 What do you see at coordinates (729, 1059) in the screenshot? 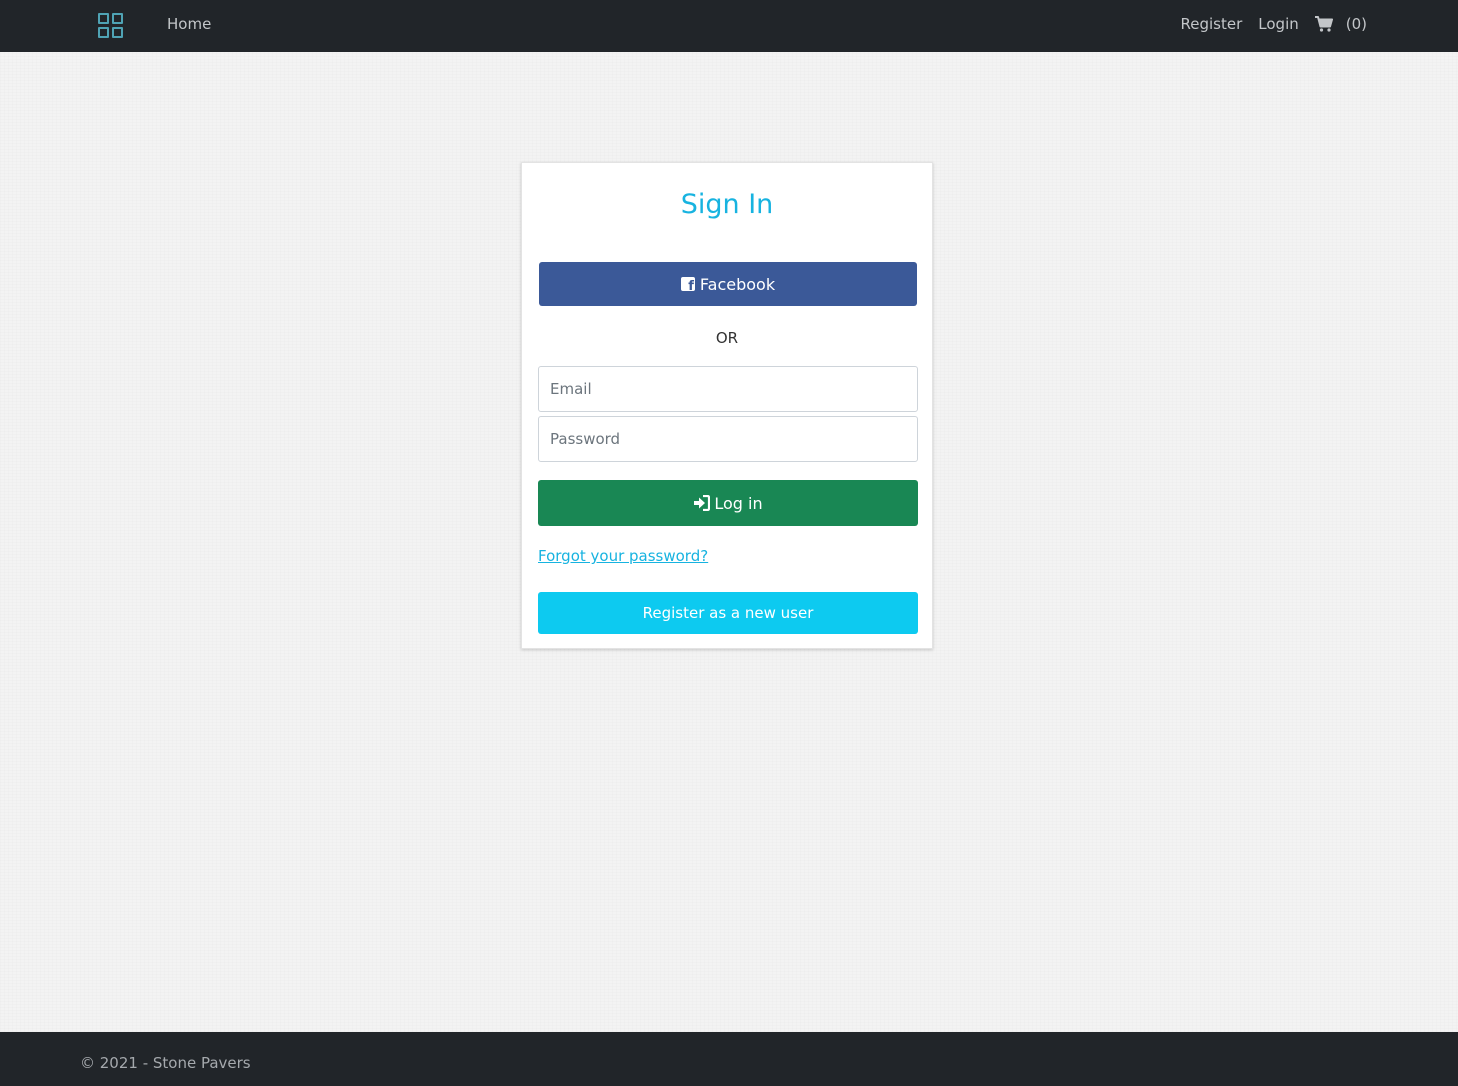
I see `footer: © 2021 - Stone Pavers` at bounding box center [729, 1059].